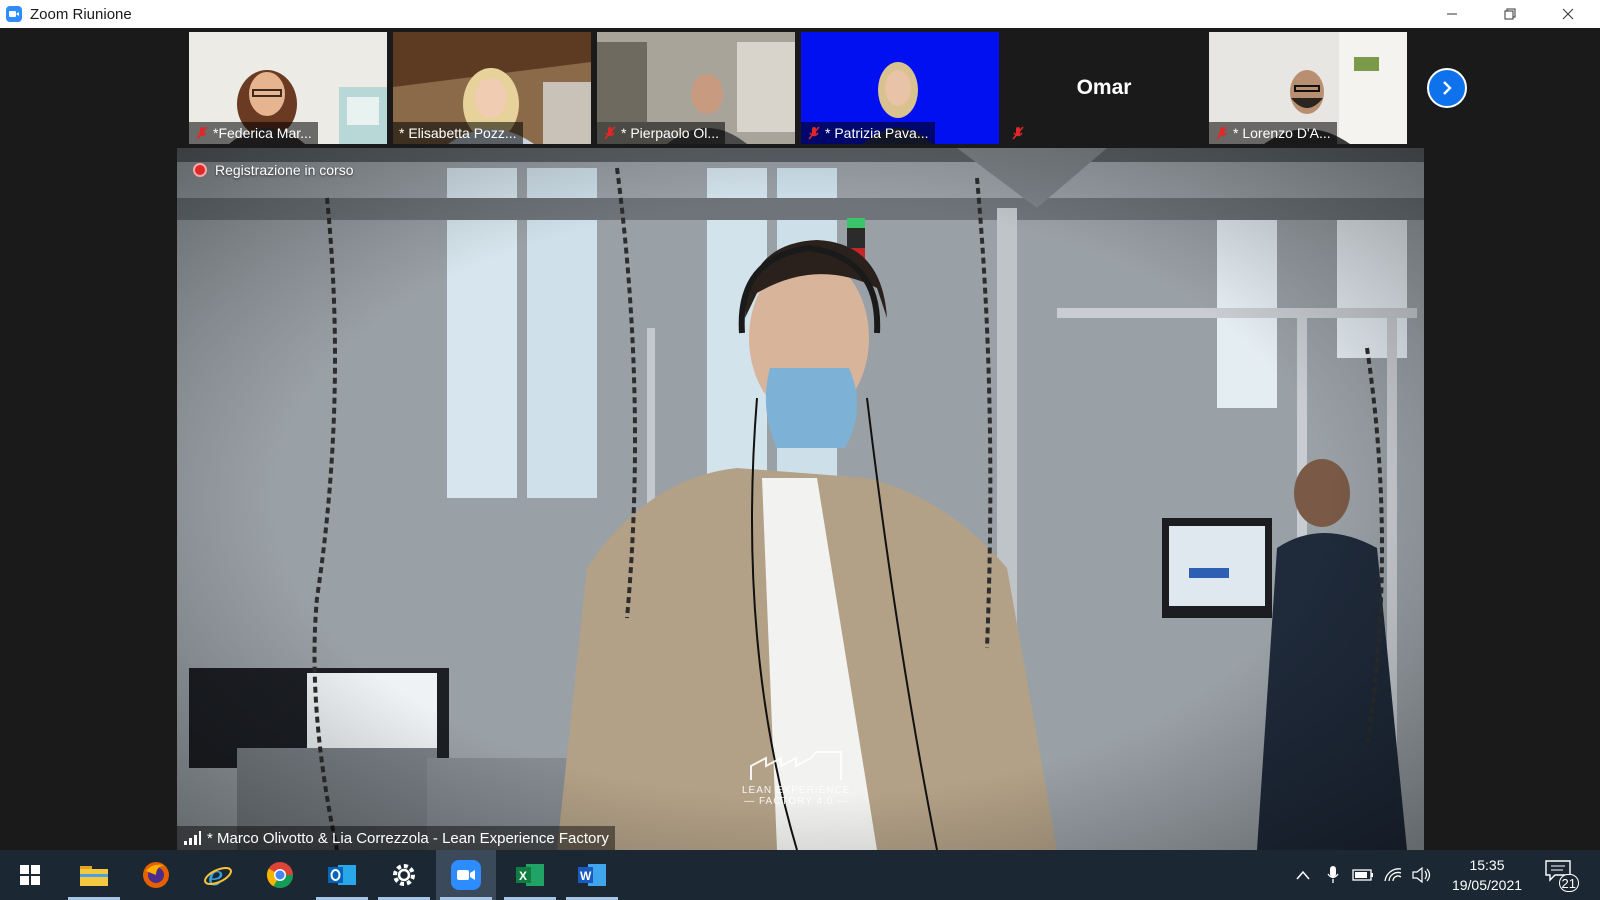  What do you see at coordinates (796, 801) in the screenshot?
I see `watermark-line-2: — FACTORY 4.0 —` at bounding box center [796, 801].